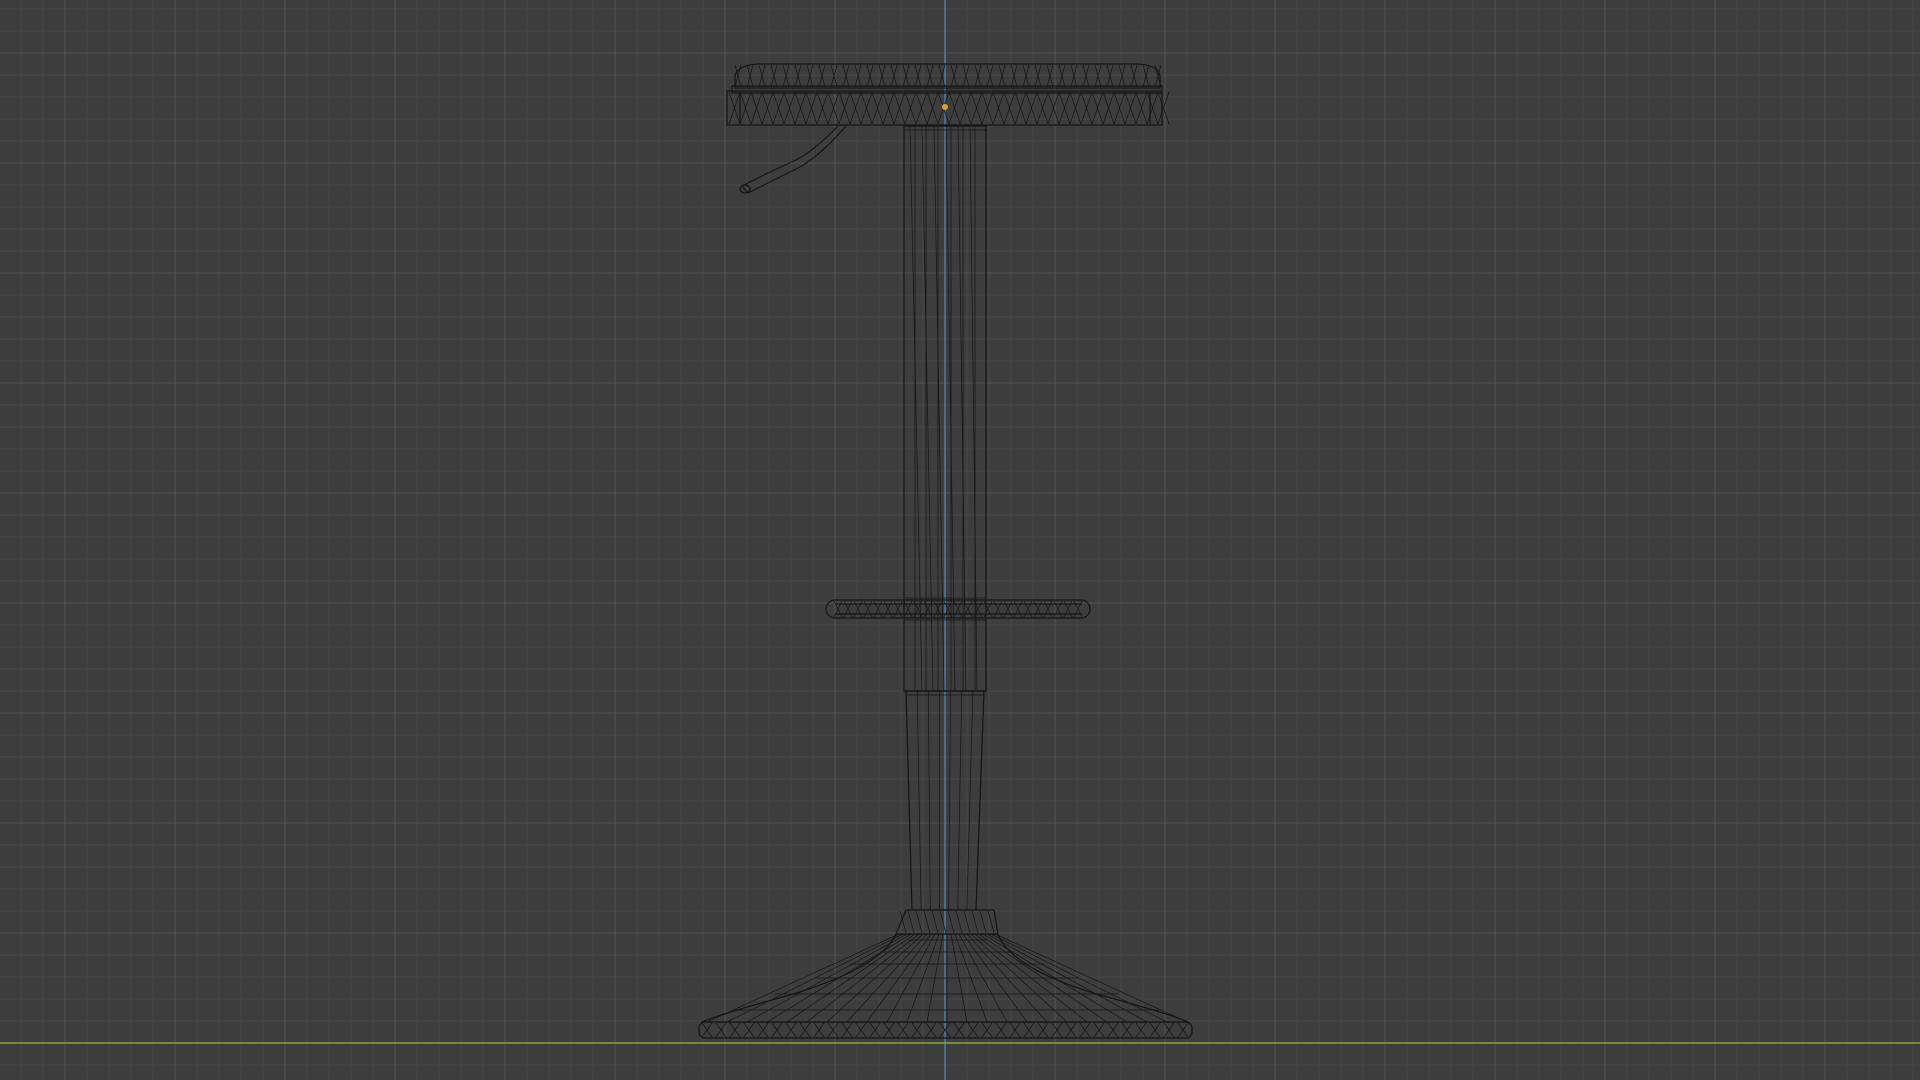 This screenshot has width=1920, height=1080. I want to click on seat-cushion-top, so click(947, 76).